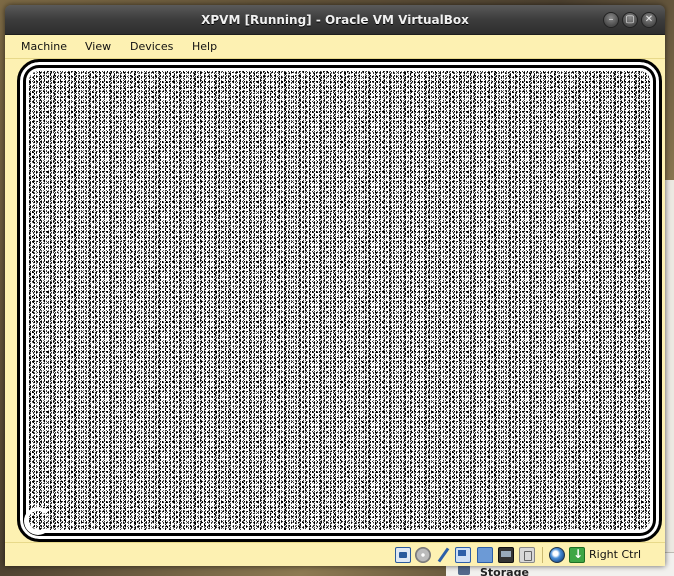 Image resolution: width=674 pixels, height=576 pixels. Describe the element at coordinates (527, 555) in the screenshot. I see `recording-icon` at that location.